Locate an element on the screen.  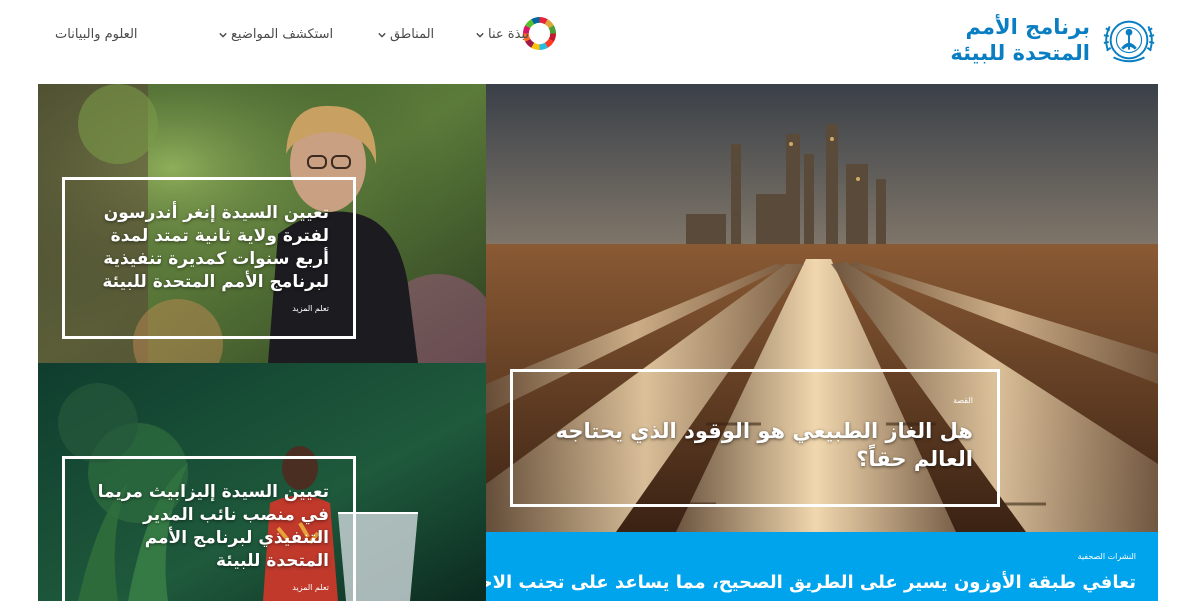
logo-wordmark: برنامج الأمم المتحدة للبيئة is located at coordinates (1020, 40).